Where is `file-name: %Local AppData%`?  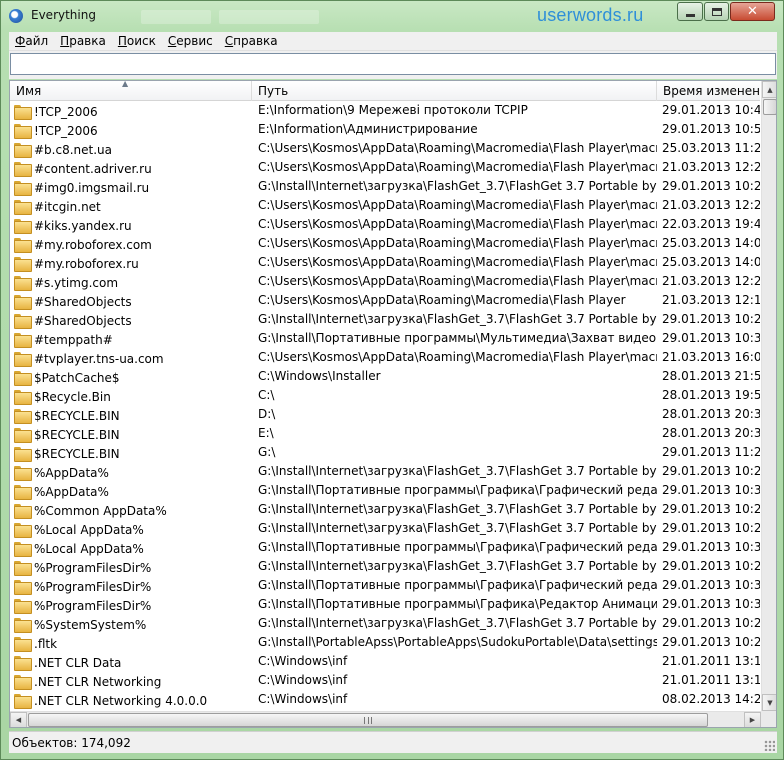 file-name: %Local AppData% is located at coordinates (89, 529).